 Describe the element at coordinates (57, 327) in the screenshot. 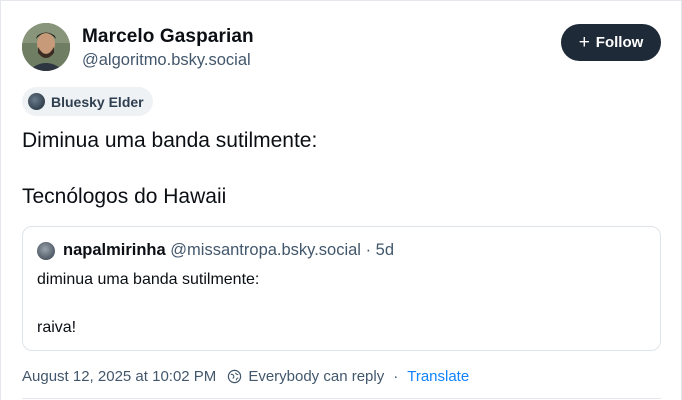

I see `quoted-line-2: raiva!` at that location.